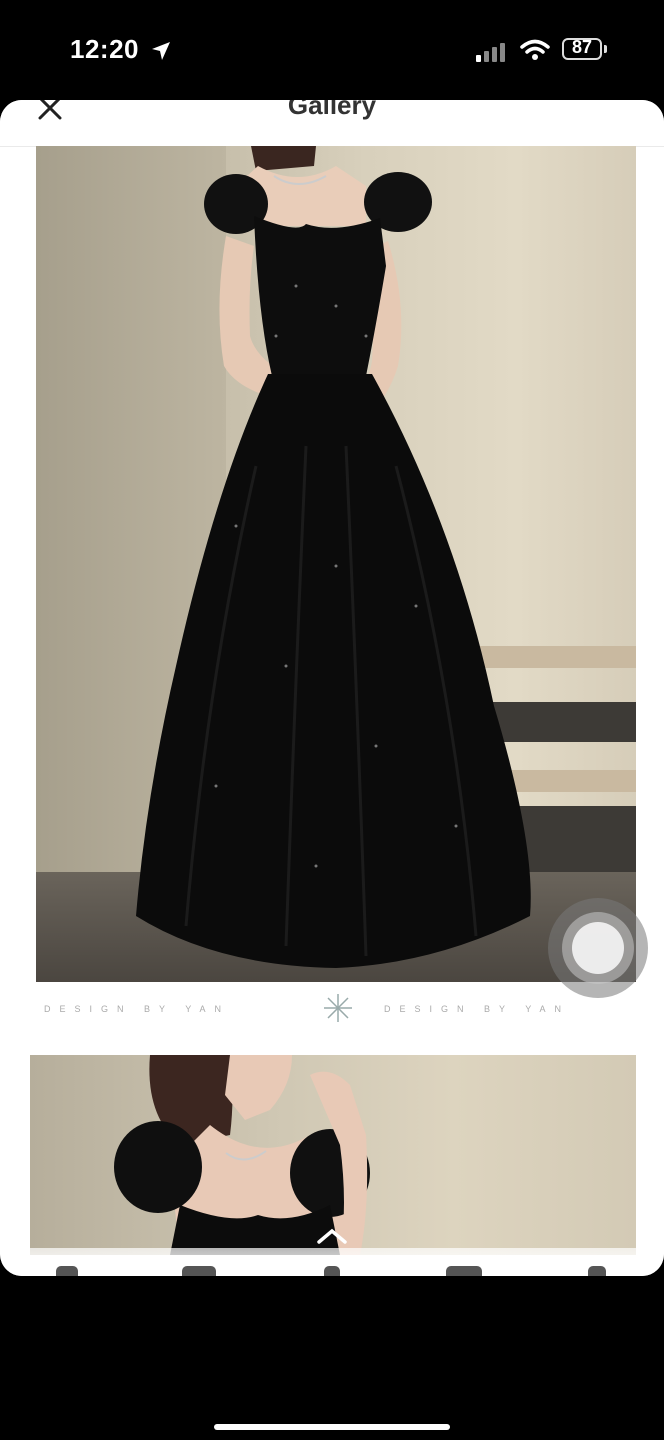 The width and height of the screenshot is (664, 1440). I want to click on status-bar: 12:20 87, so click(332, 50).